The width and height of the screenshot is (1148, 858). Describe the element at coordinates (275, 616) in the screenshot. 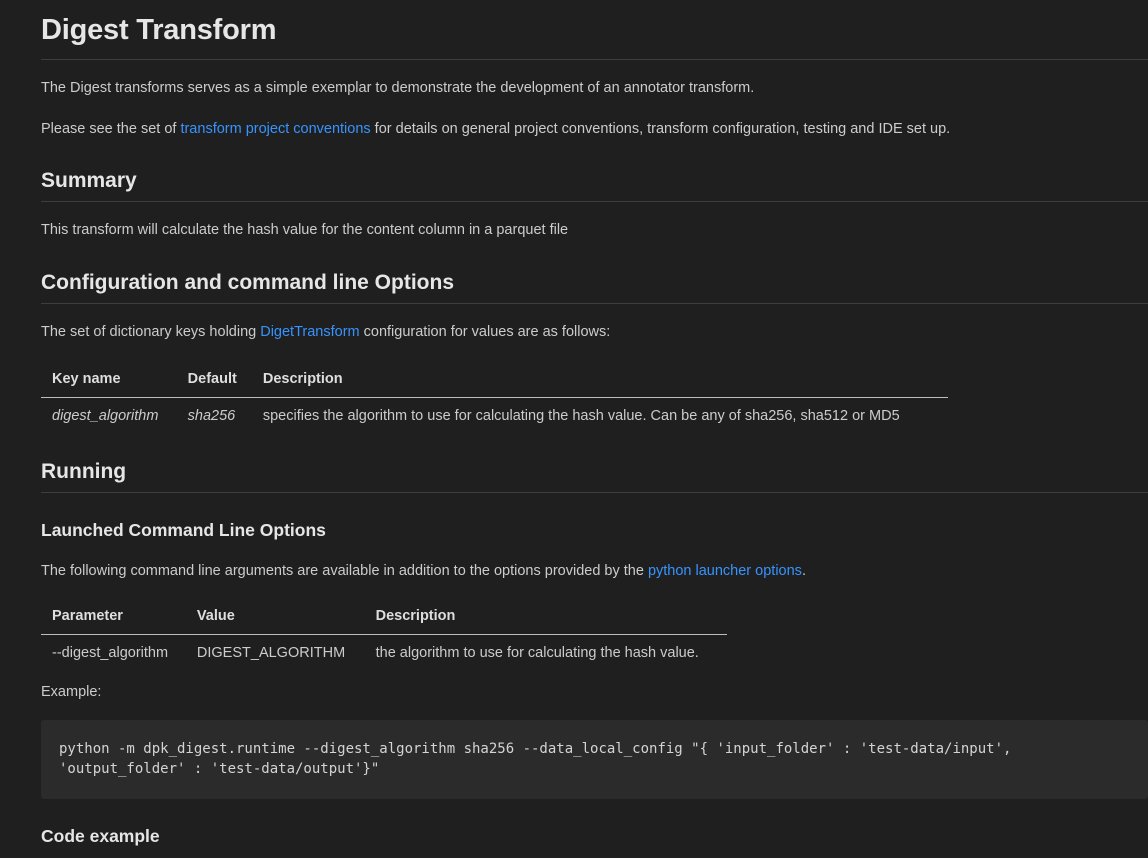

I see `param-col-value: Value` at that location.